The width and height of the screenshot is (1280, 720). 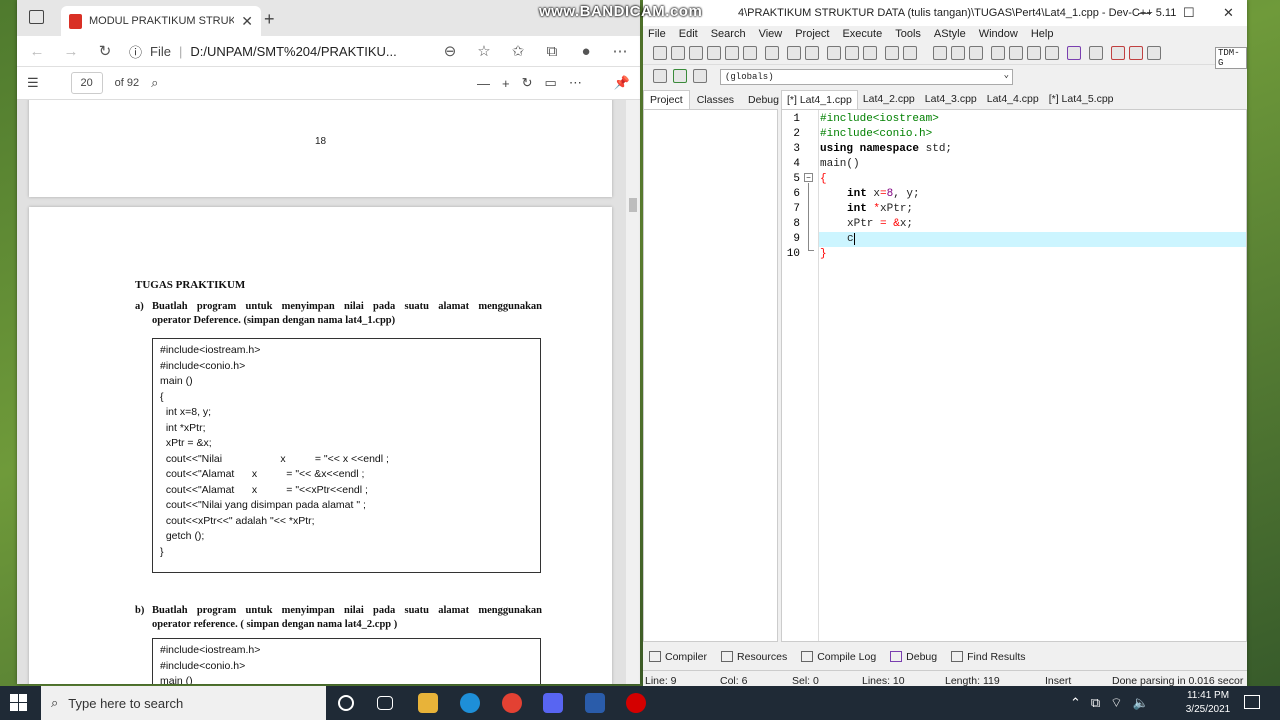 What do you see at coordinates (1074, 53) in the screenshot?
I see `check-syntax-icon` at bounding box center [1074, 53].